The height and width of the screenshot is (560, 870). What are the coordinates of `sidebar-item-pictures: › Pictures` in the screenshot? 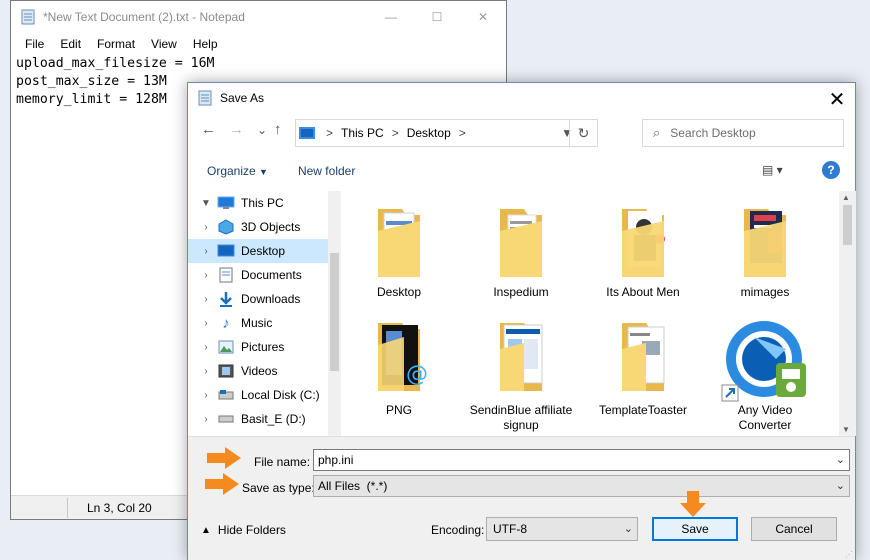 It's located at (258, 347).